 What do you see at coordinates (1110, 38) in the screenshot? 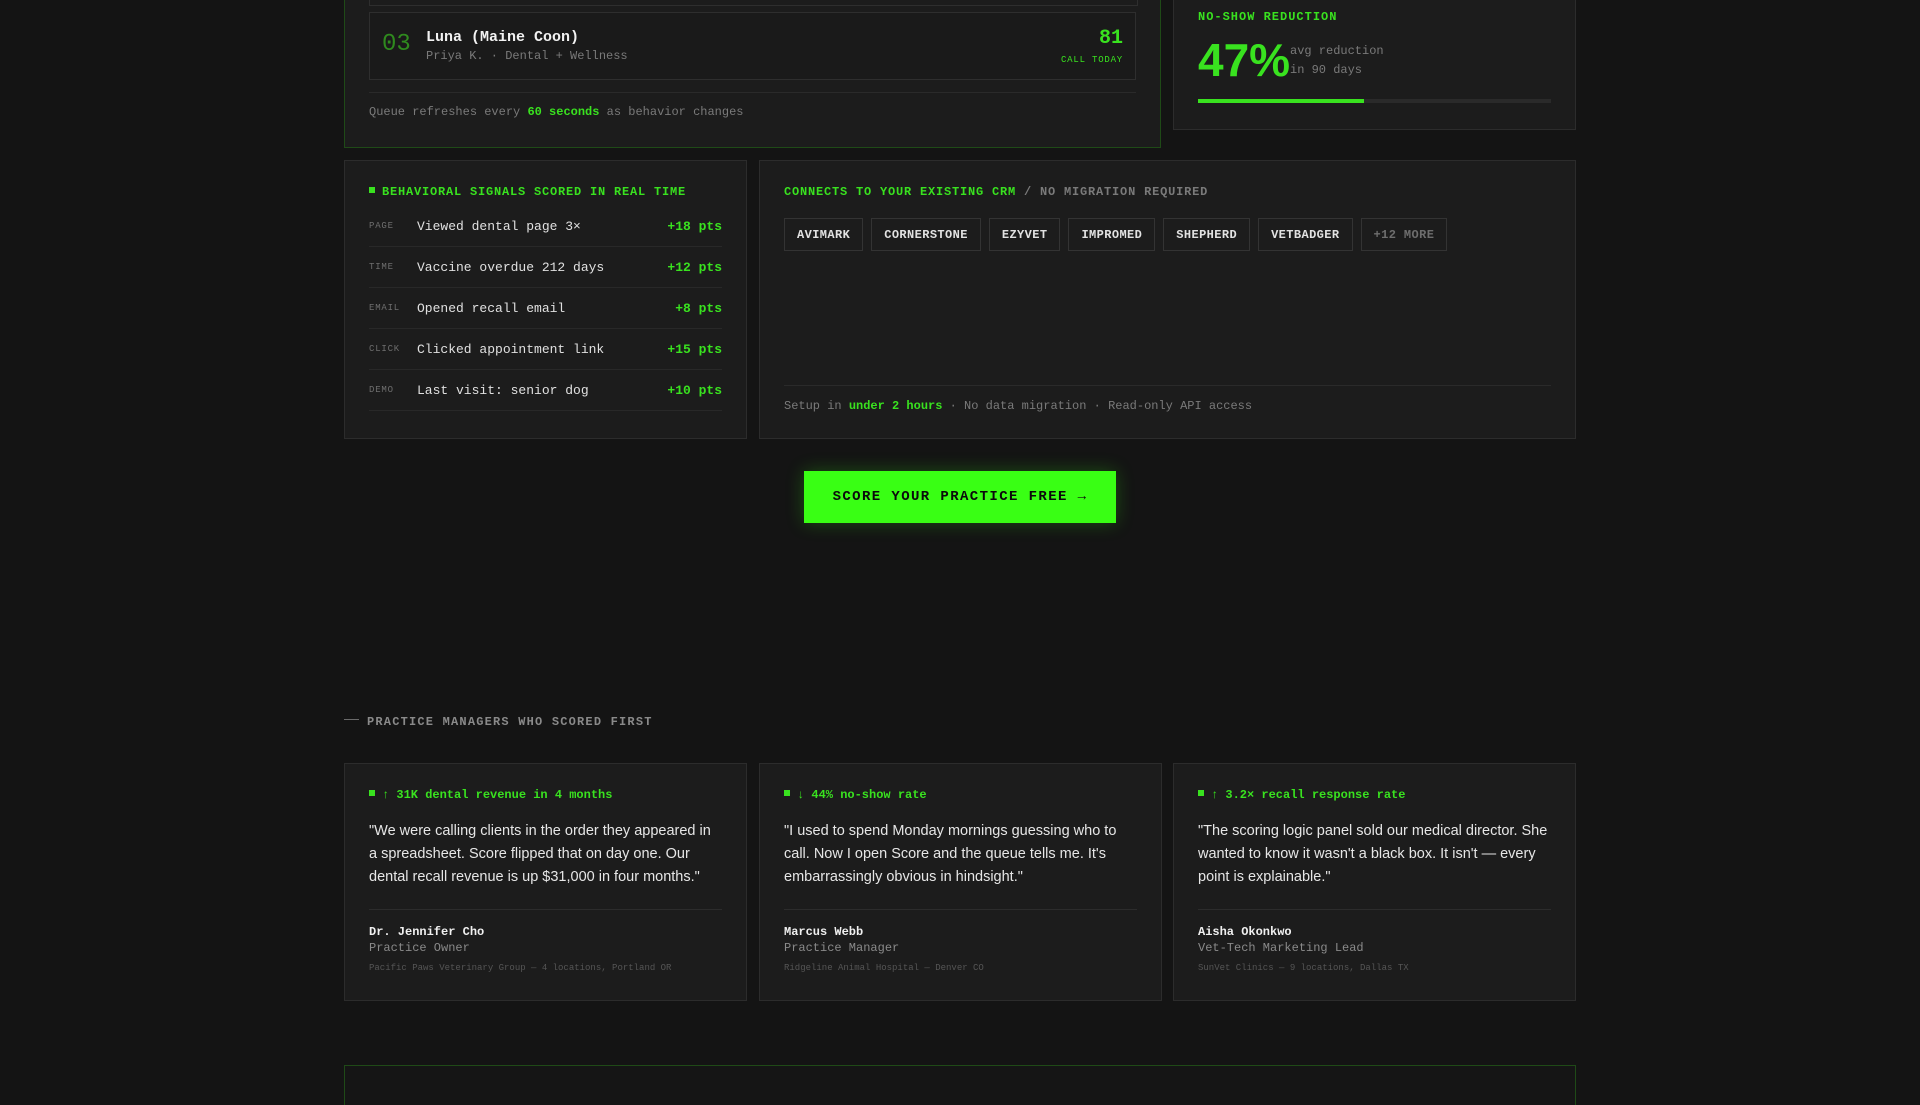
I see `lead-score: 81` at bounding box center [1110, 38].